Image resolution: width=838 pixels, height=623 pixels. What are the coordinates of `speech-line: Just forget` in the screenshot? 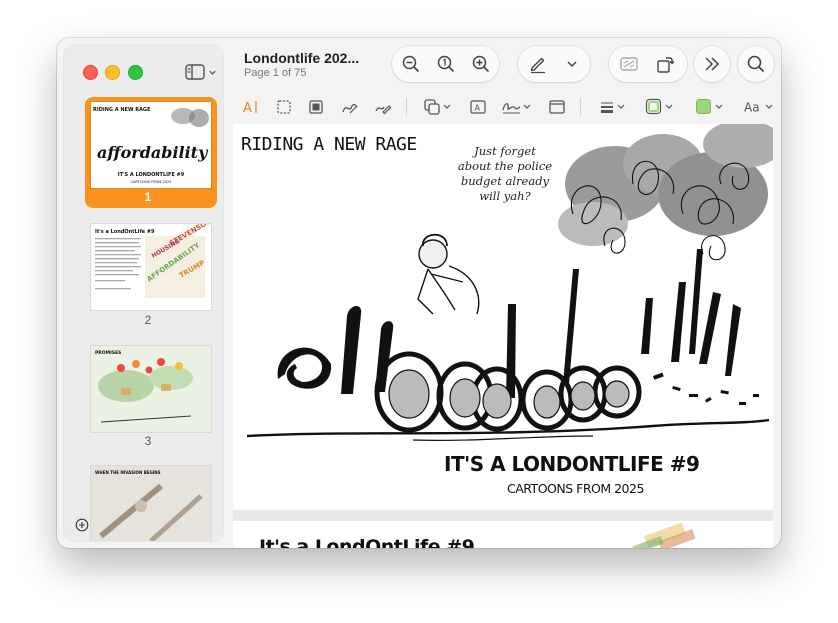 It's located at (505, 151).